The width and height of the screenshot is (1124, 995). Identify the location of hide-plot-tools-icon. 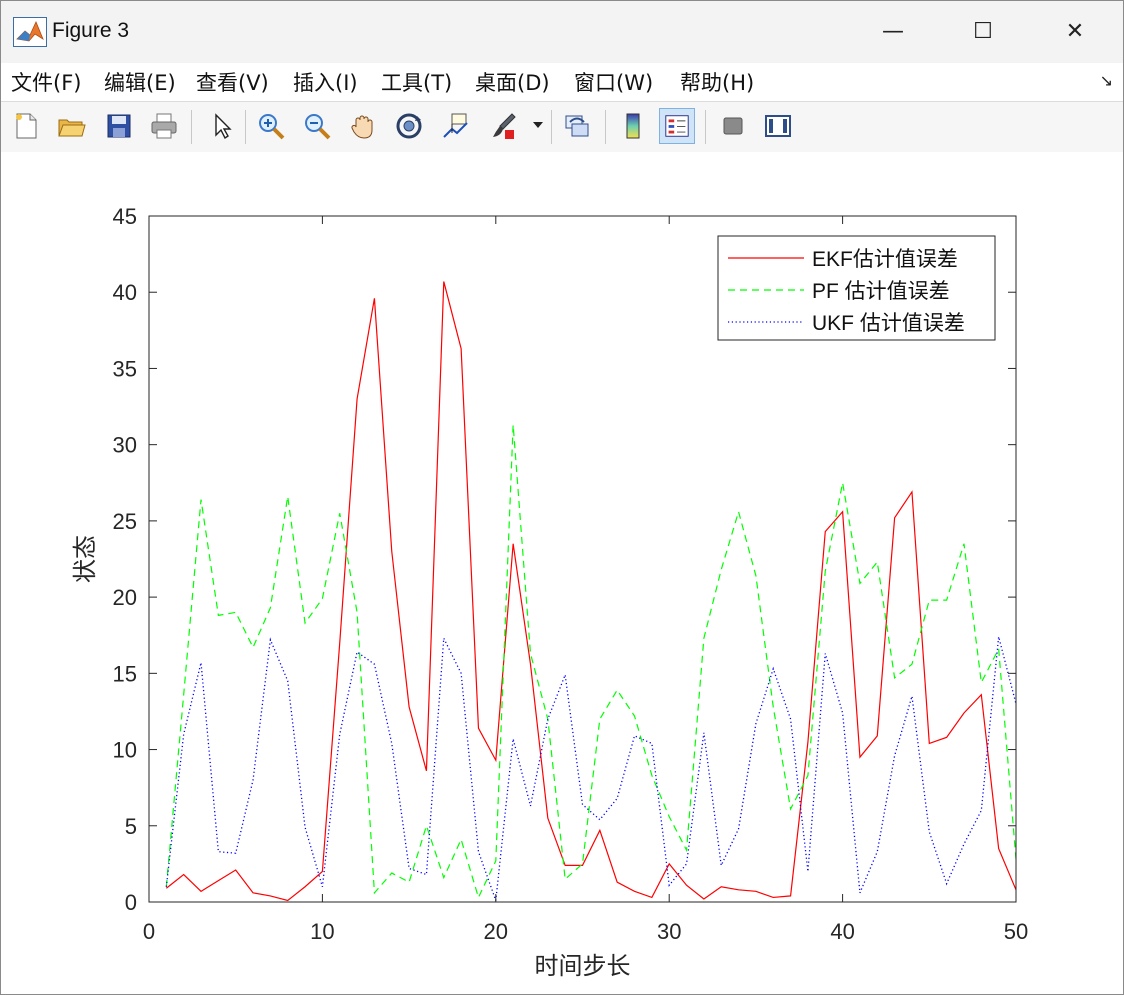
(733, 126).